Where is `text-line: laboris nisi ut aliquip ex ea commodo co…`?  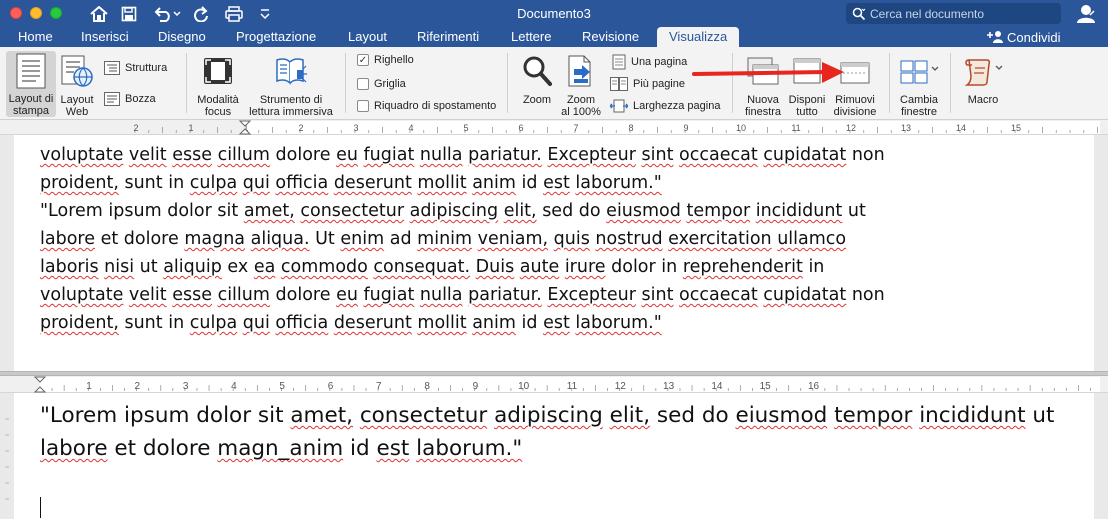
text-line: laboris nisi ut aliquip ex ea commodo co… is located at coordinates (432, 267).